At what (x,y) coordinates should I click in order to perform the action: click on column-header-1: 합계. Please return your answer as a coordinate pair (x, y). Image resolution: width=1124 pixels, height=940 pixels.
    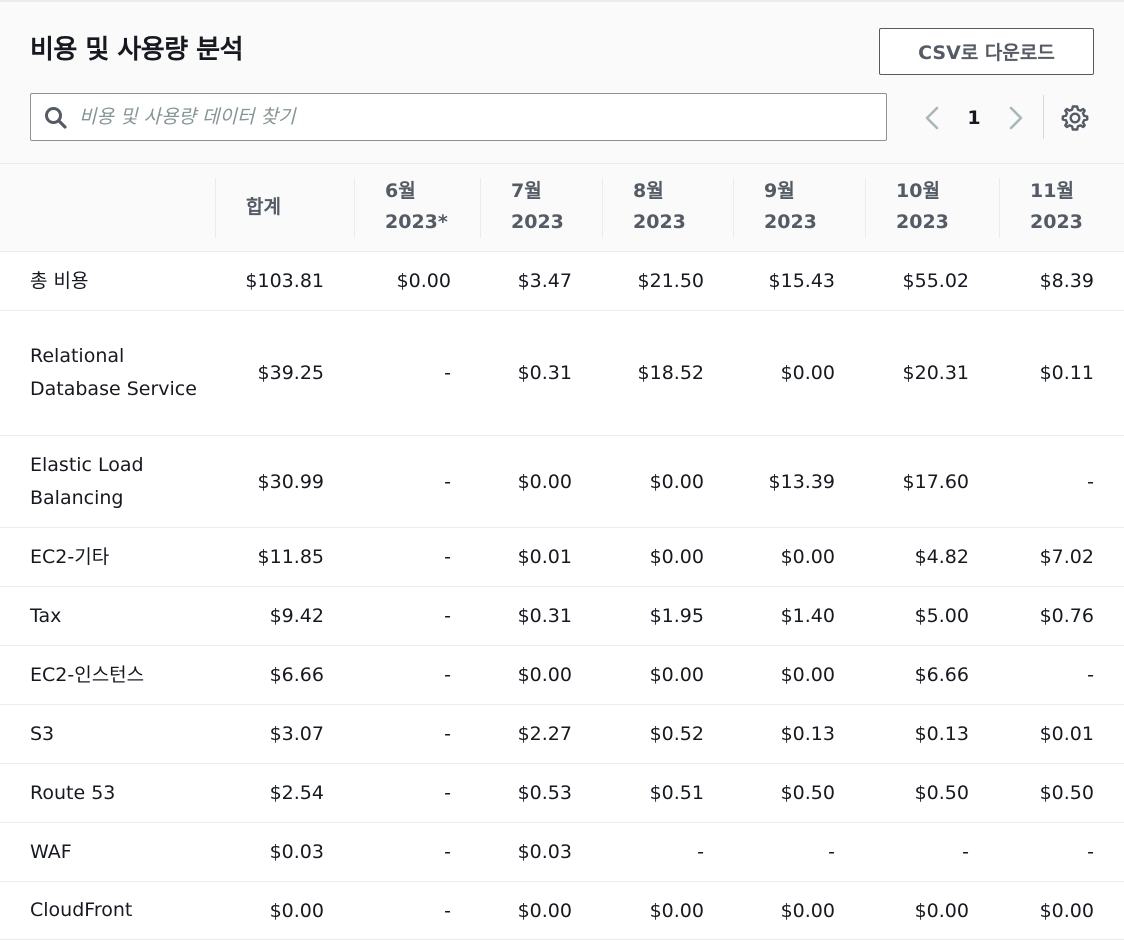
    Looking at the image, I should click on (284, 207).